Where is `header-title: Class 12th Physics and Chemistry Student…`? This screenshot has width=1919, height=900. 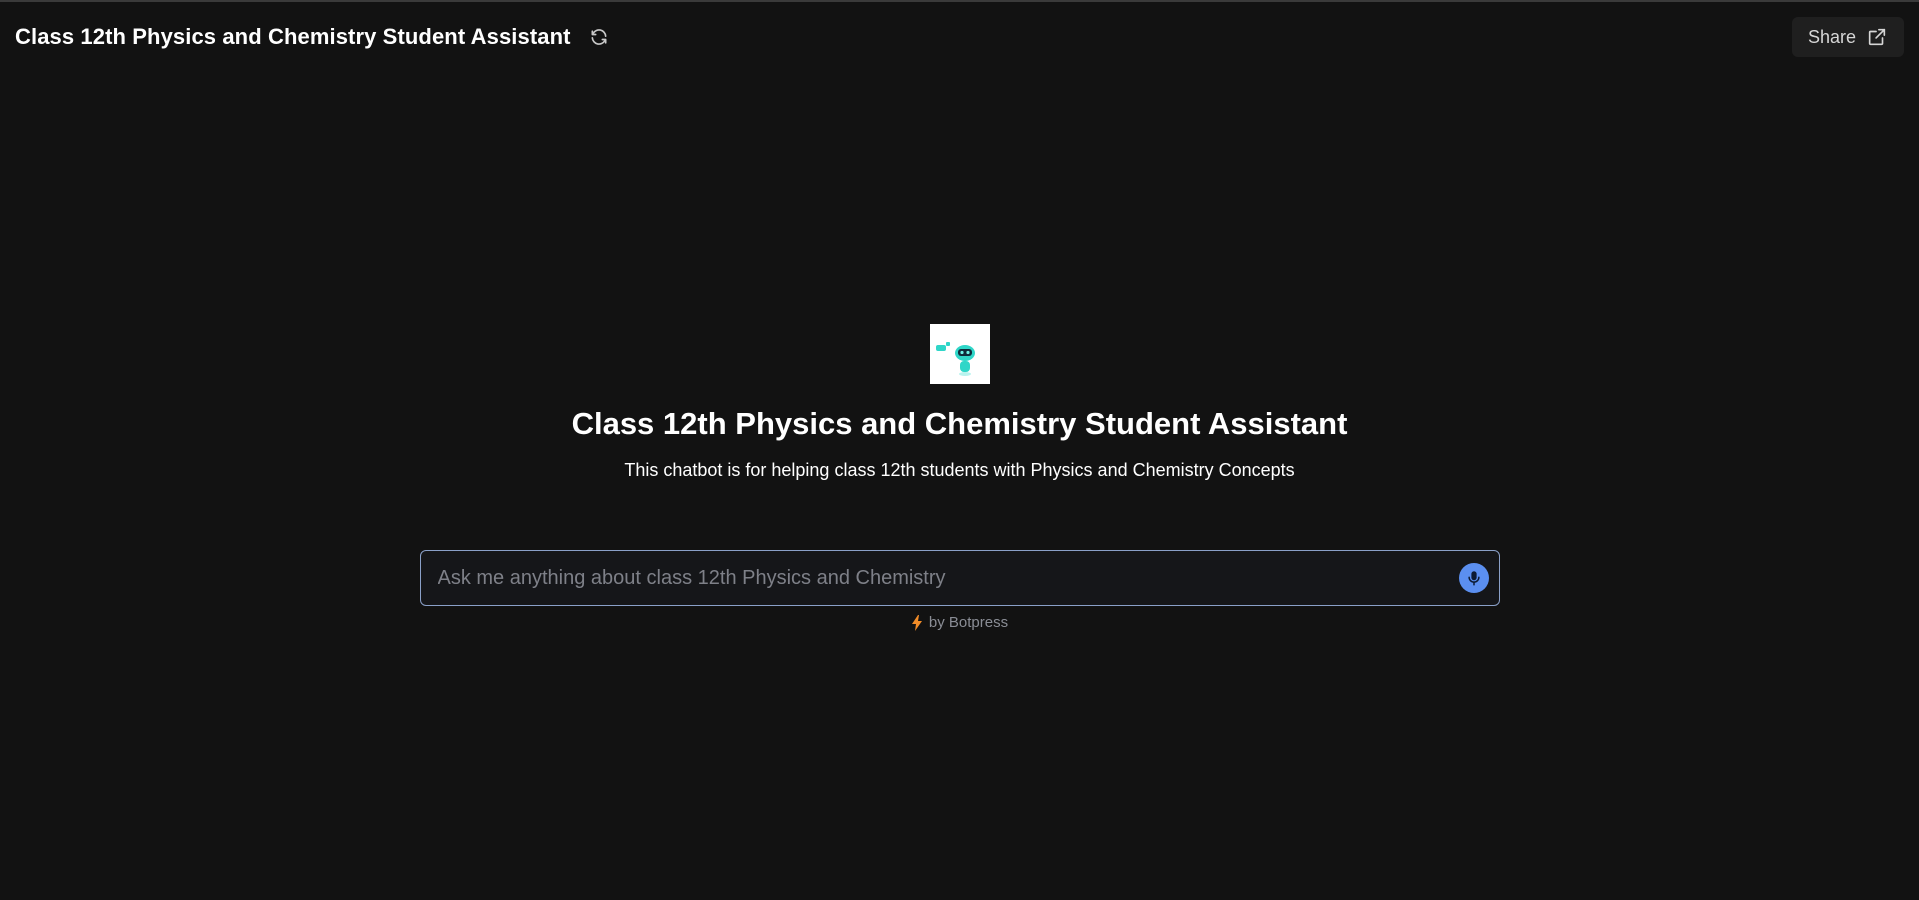
header-title: Class 12th Physics and Chemistry Student… is located at coordinates (293, 36).